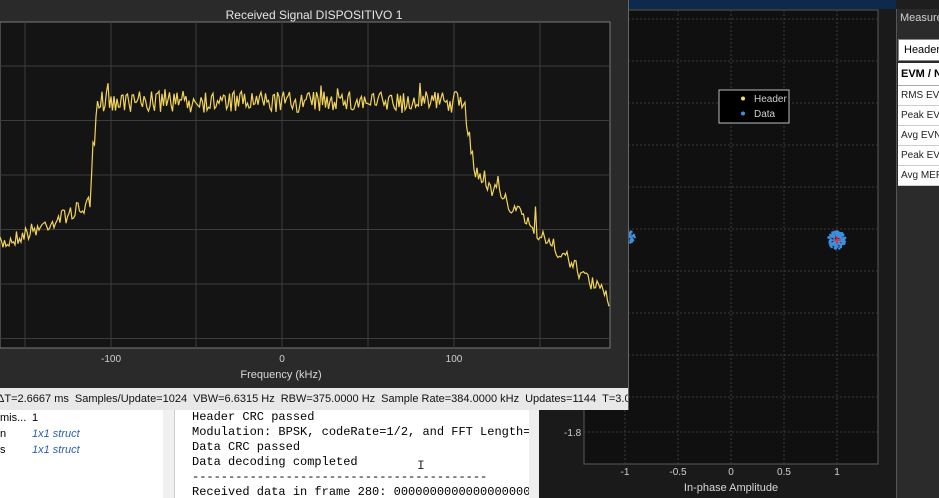 The image size is (939, 498). I want to click on table-row: Avg MEF, so click(918, 176).